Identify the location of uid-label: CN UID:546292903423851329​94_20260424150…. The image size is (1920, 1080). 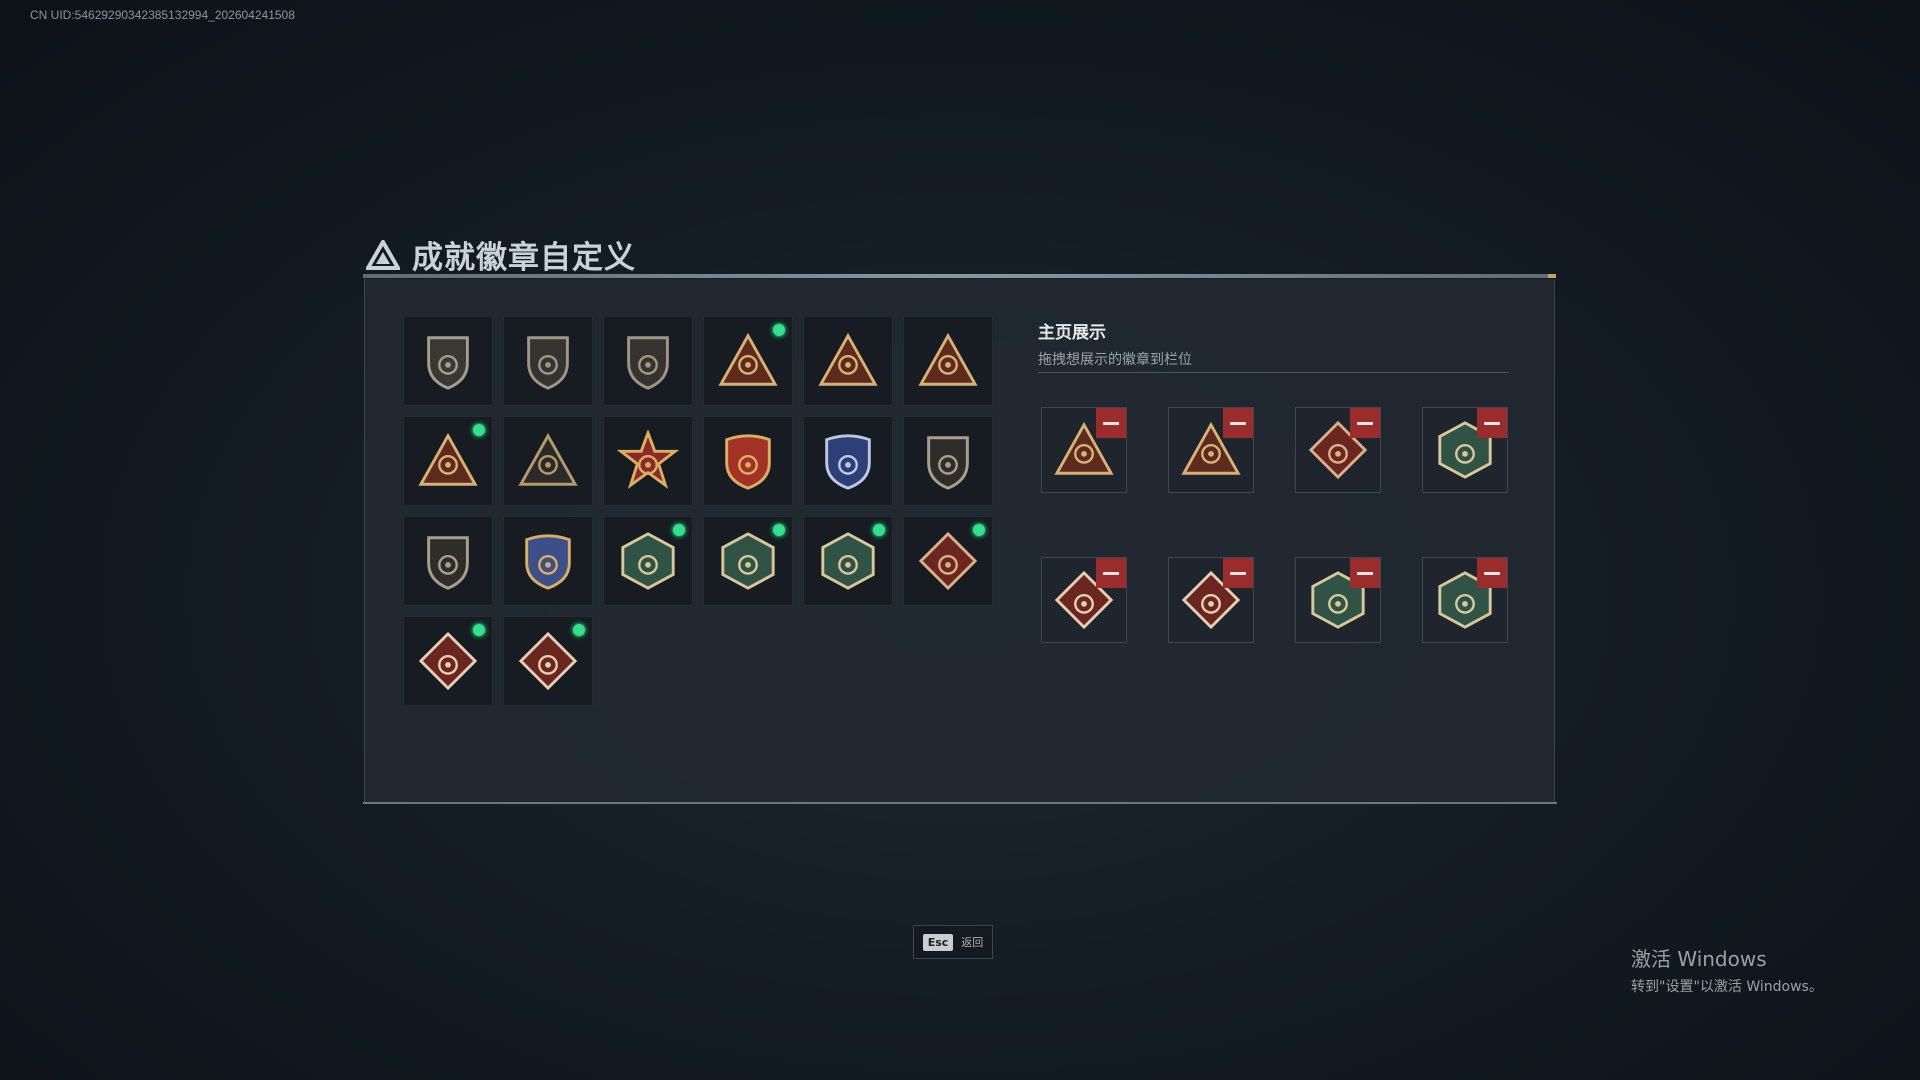
(162, 15).